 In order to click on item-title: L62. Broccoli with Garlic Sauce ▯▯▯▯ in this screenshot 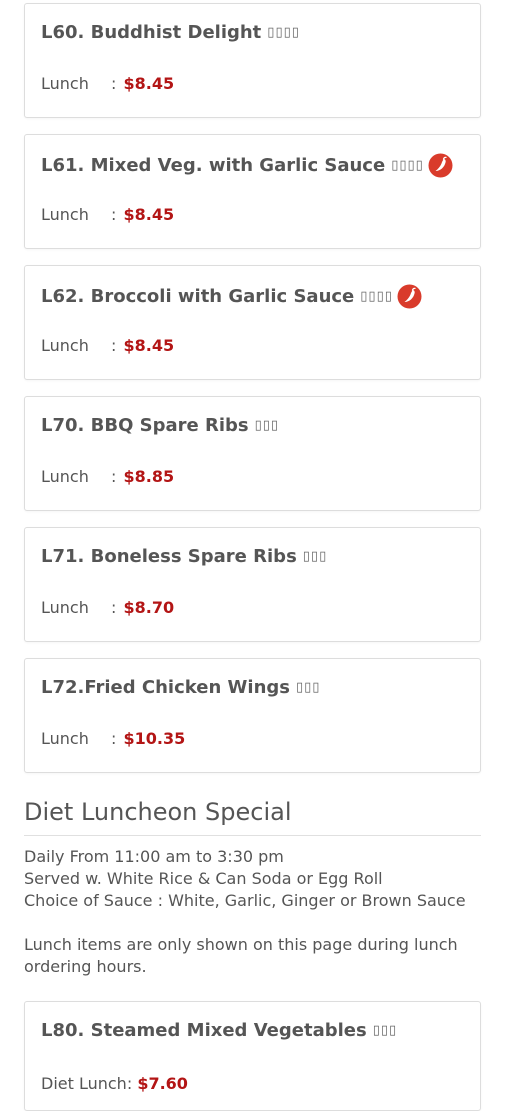, I will do `click(231, 296)`.